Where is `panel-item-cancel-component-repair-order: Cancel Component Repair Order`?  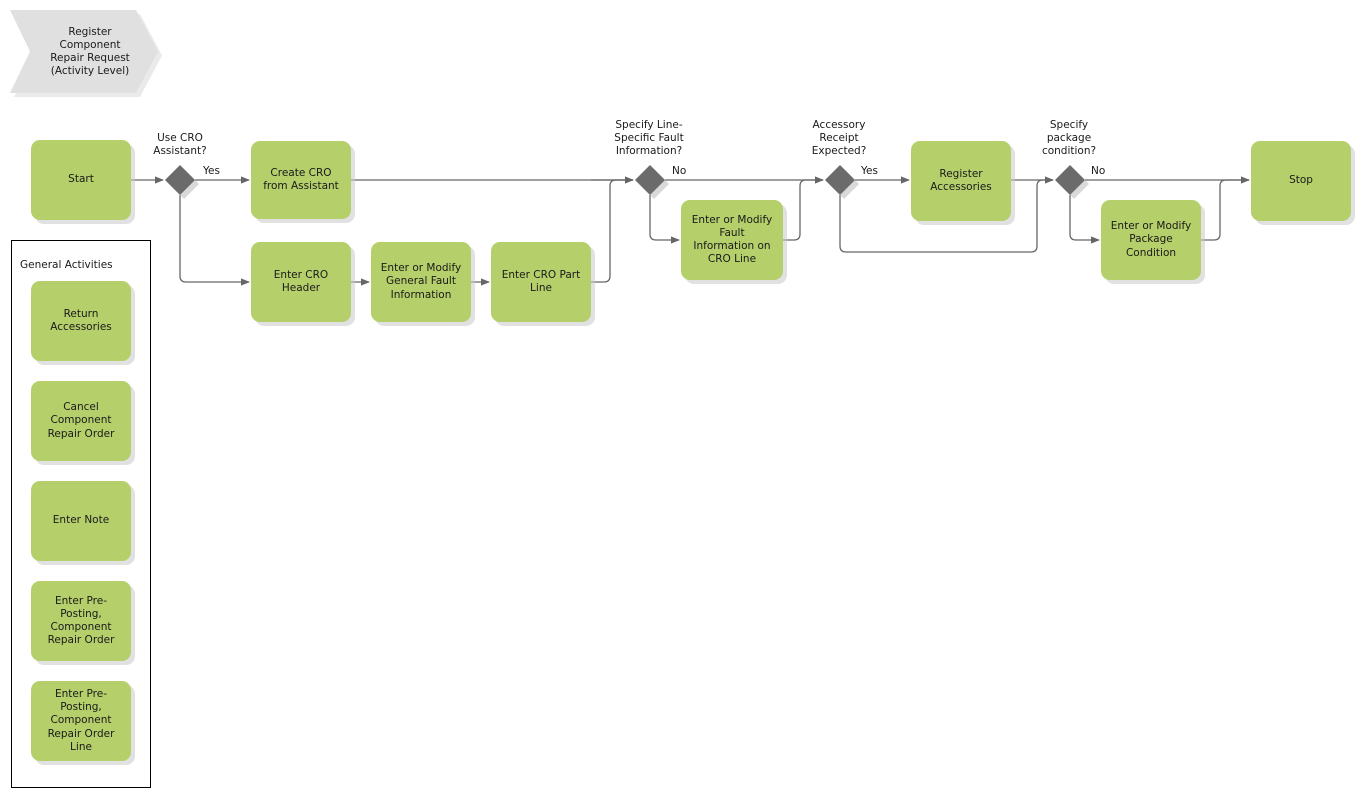
panel-item-cancel-component-repair-order: Cancel Component Repair Order is located at coordinates (83, 423).